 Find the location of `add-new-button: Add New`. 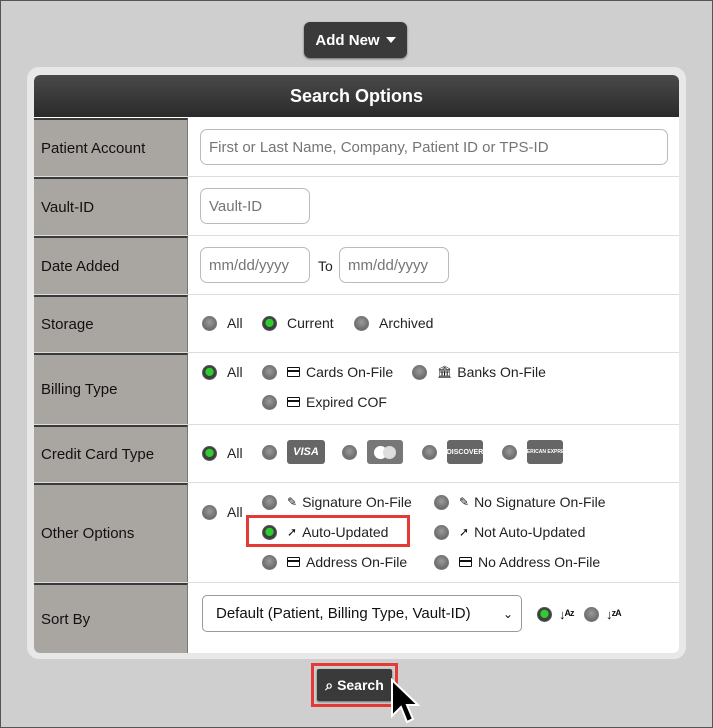

add-new-button: Add New is located at coordinates (355, 40).